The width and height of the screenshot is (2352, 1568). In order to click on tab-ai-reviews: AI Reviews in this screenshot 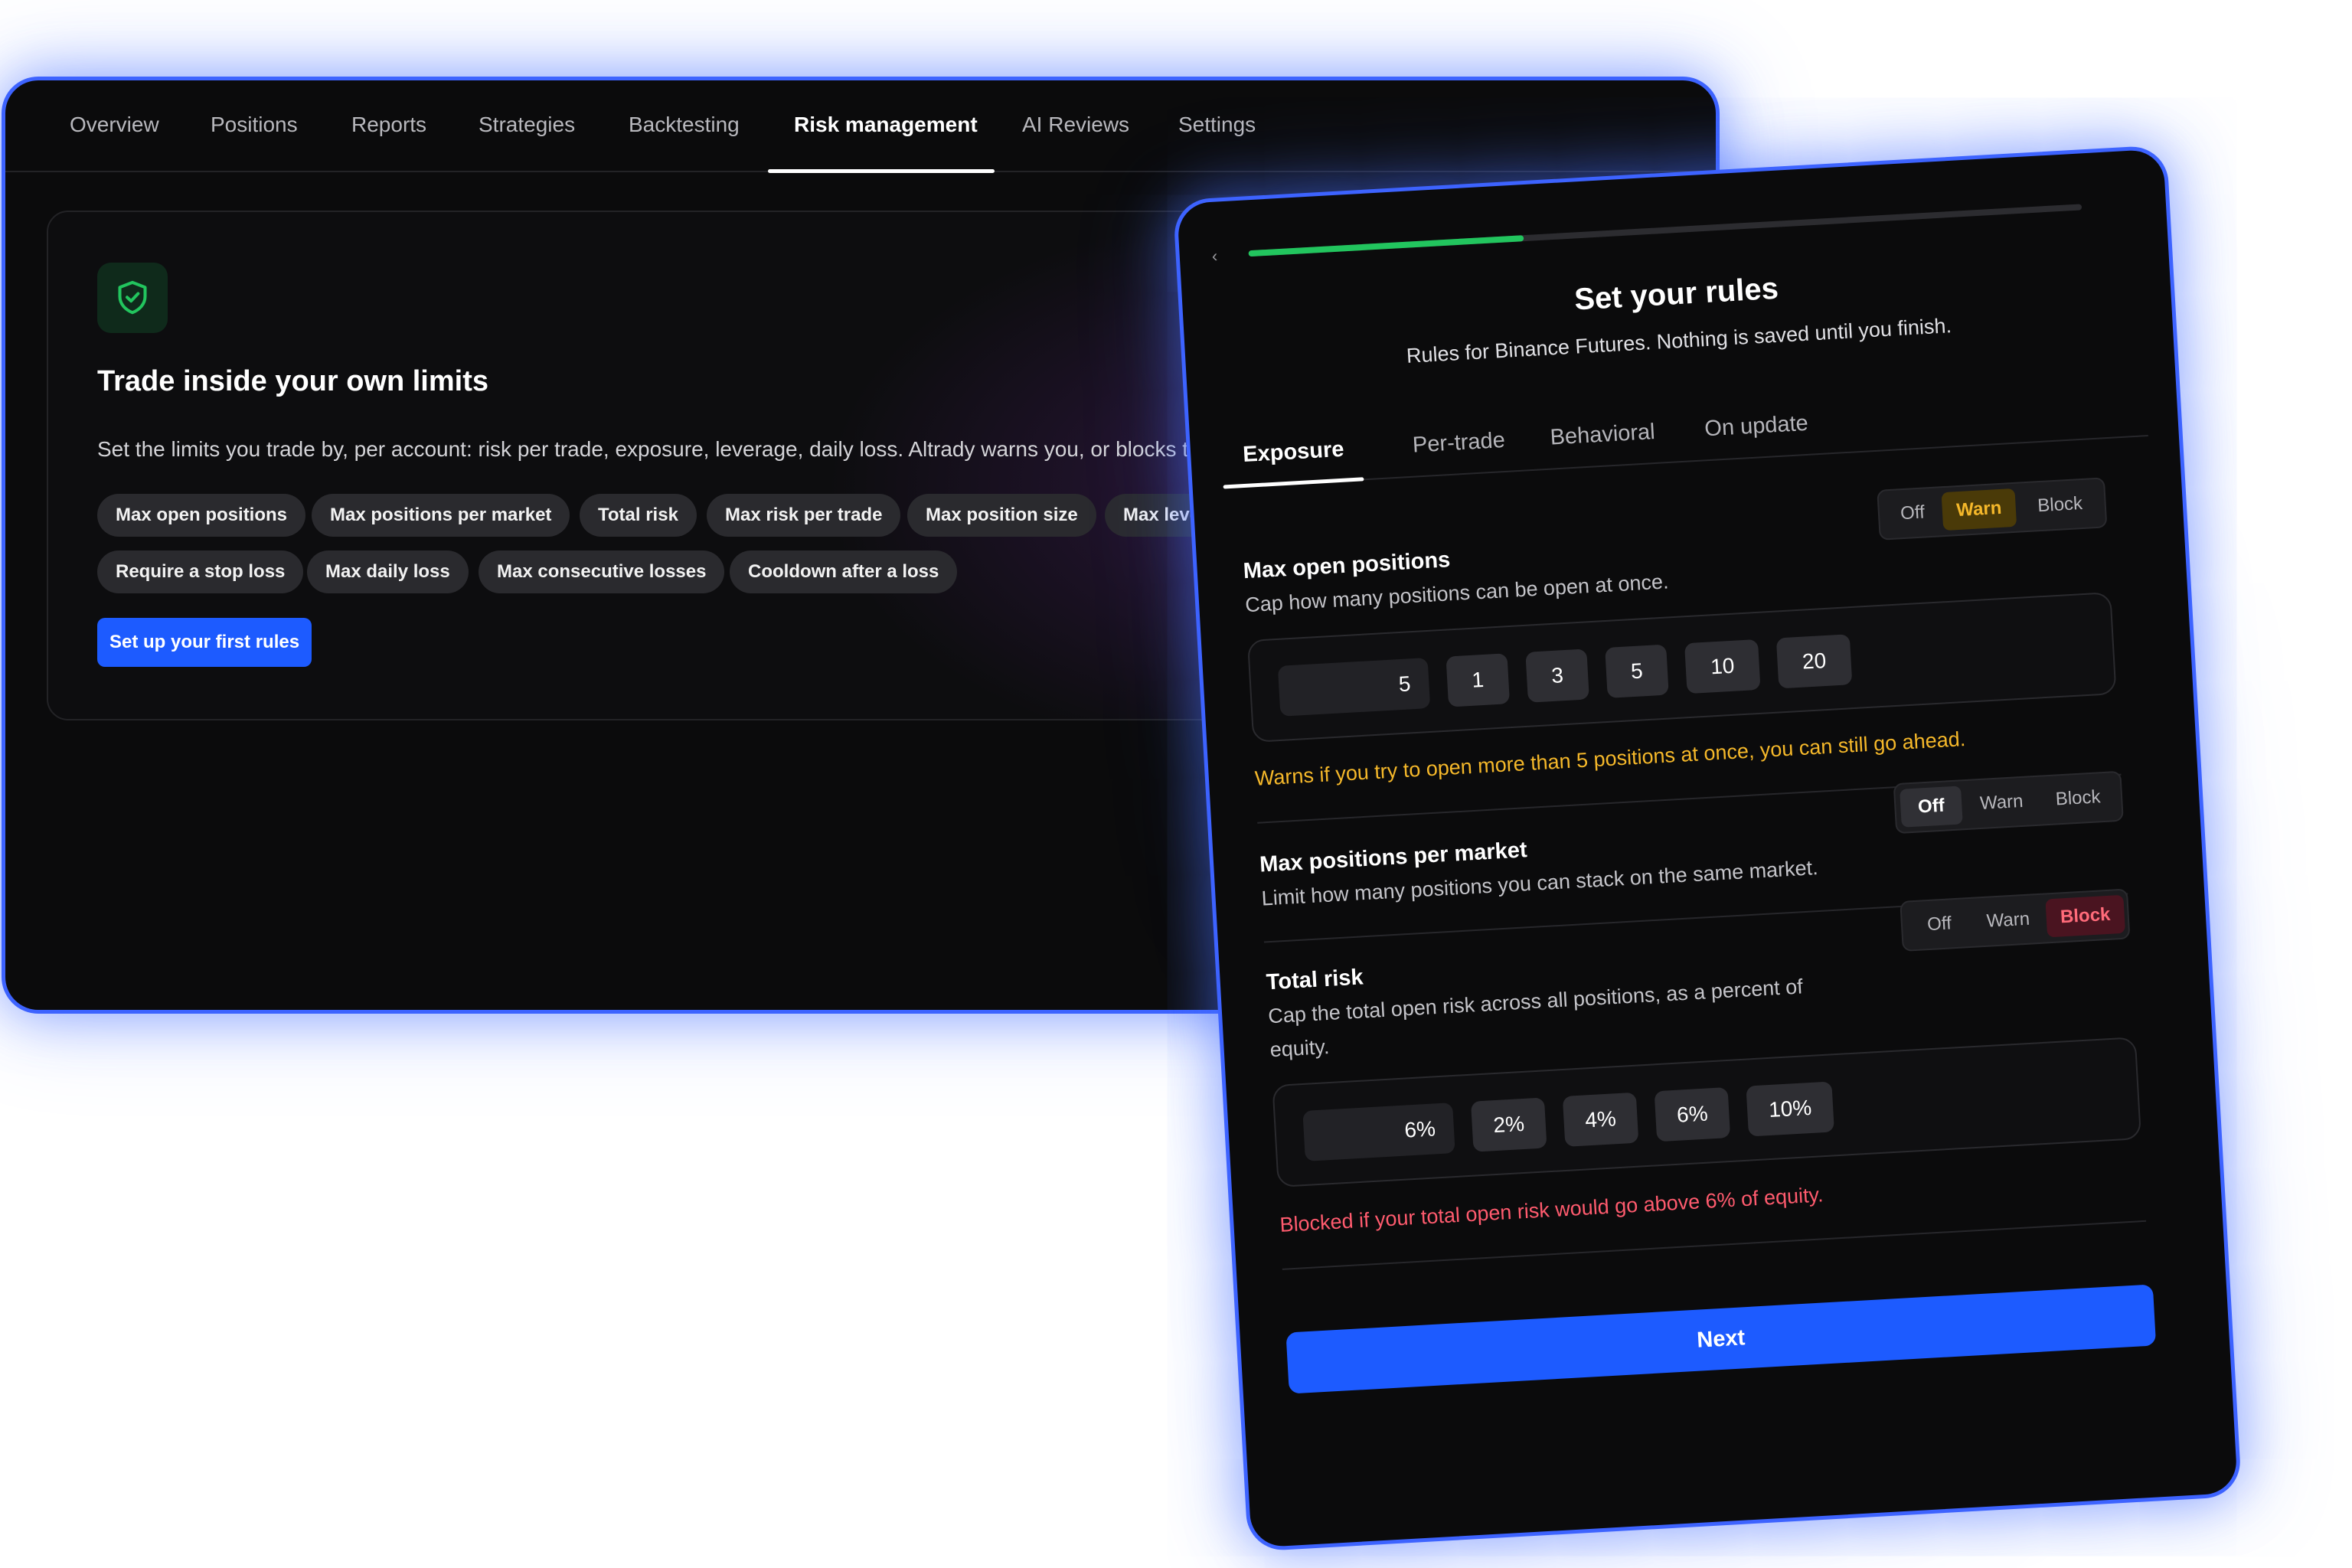, I will do `click(1075, 125)`.